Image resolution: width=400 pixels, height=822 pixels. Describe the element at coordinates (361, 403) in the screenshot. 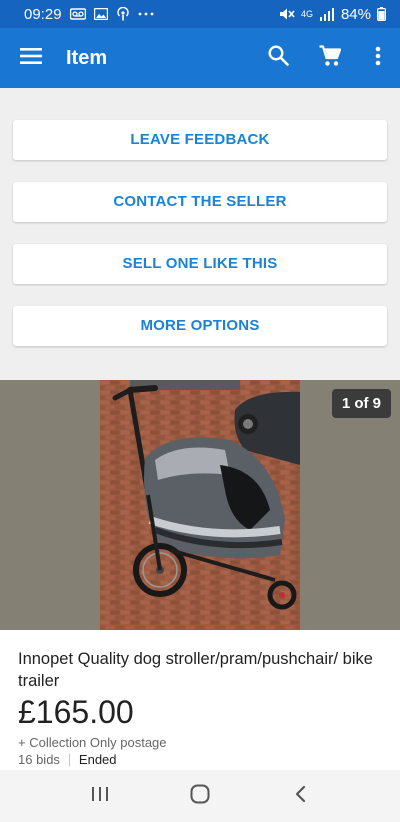

I see `photo-counter: 1 of 9` at that location.